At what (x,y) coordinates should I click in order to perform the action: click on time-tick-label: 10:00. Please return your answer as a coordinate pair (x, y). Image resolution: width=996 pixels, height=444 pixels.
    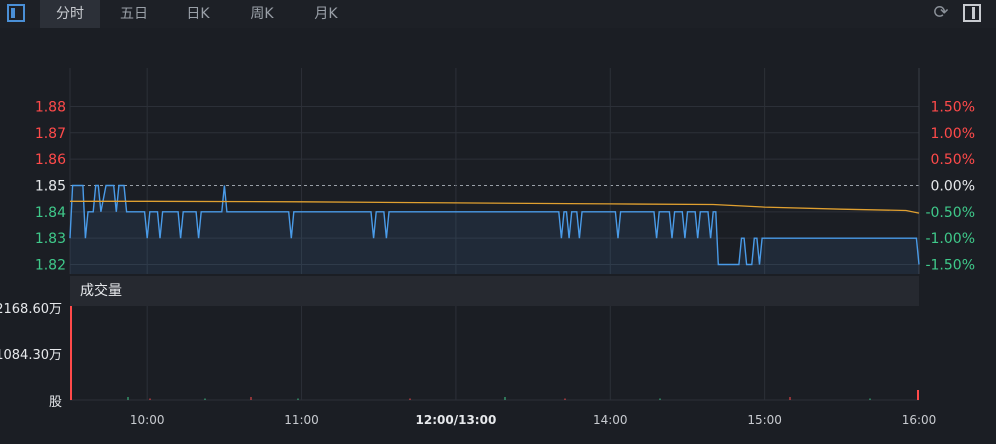
    Looking at the image, I should click on (147, 420).